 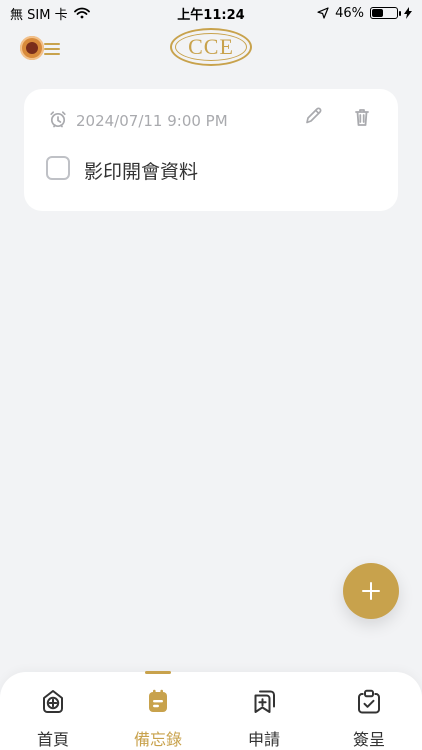 I want to click on avatar, so click(x=32, y=48).